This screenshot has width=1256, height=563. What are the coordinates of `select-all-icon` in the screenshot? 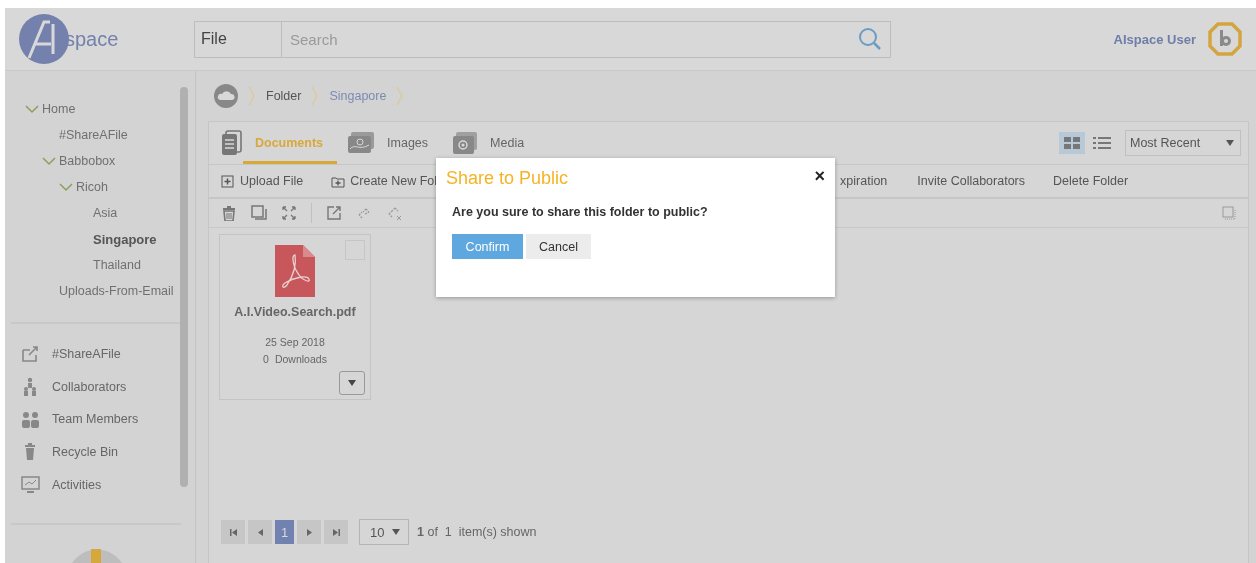 It's located at (1229, 213).